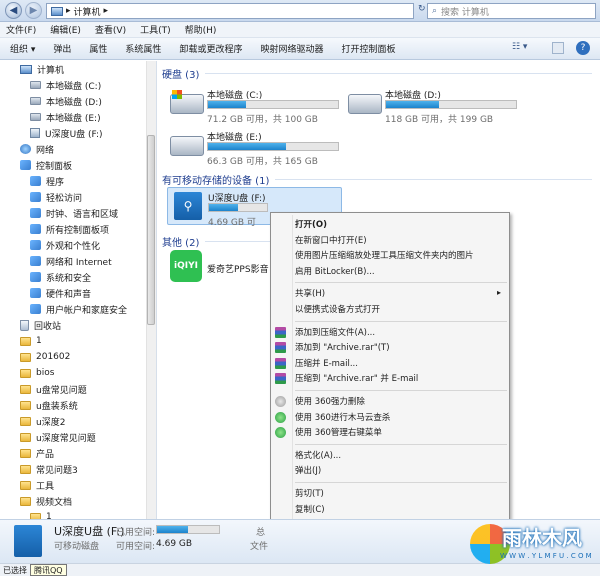 Image resolution: width=600 pixels, height=576 pixels. I want to click on context-menu-item: 使用图片压缩缩放处理工具压缩文件夹内的图片, so click(384, 255).